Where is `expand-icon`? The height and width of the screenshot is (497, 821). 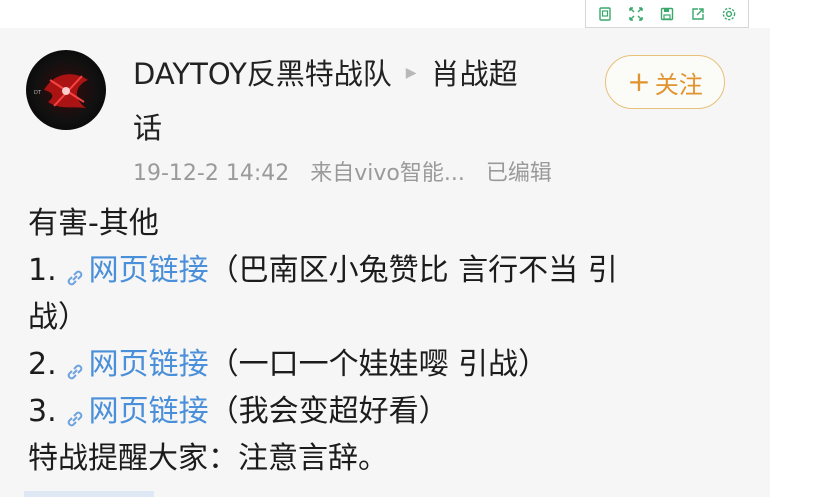
expand-icon is located at coordinates (636, 14).